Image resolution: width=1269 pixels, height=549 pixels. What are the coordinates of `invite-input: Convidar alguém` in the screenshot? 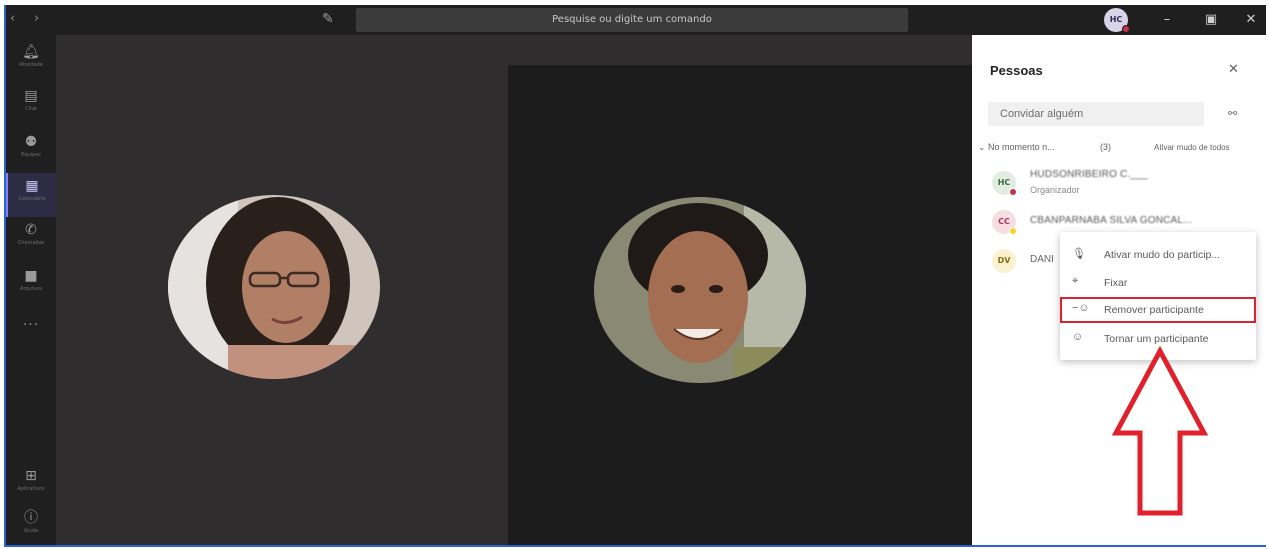 It's located at (1096, 114).